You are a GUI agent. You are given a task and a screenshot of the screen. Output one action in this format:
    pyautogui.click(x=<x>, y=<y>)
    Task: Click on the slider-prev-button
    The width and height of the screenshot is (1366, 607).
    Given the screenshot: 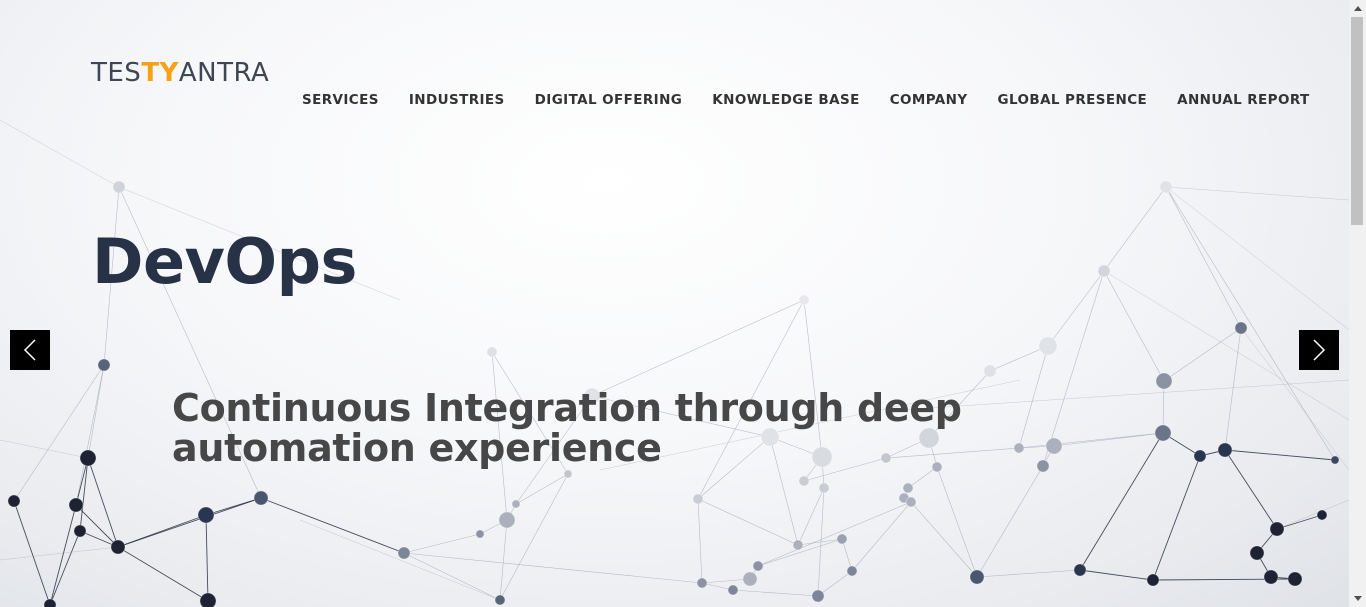 What is the action you would take?
    pyautogui.click(x=30, y=350)
    